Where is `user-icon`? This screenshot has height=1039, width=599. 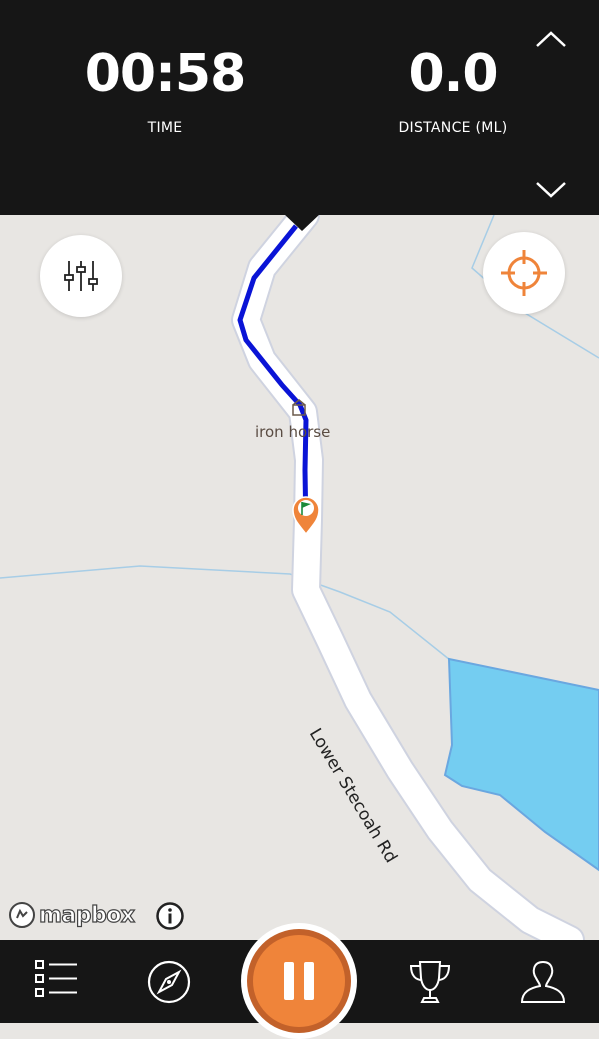
user-icon is located at coordinates (543, 982).